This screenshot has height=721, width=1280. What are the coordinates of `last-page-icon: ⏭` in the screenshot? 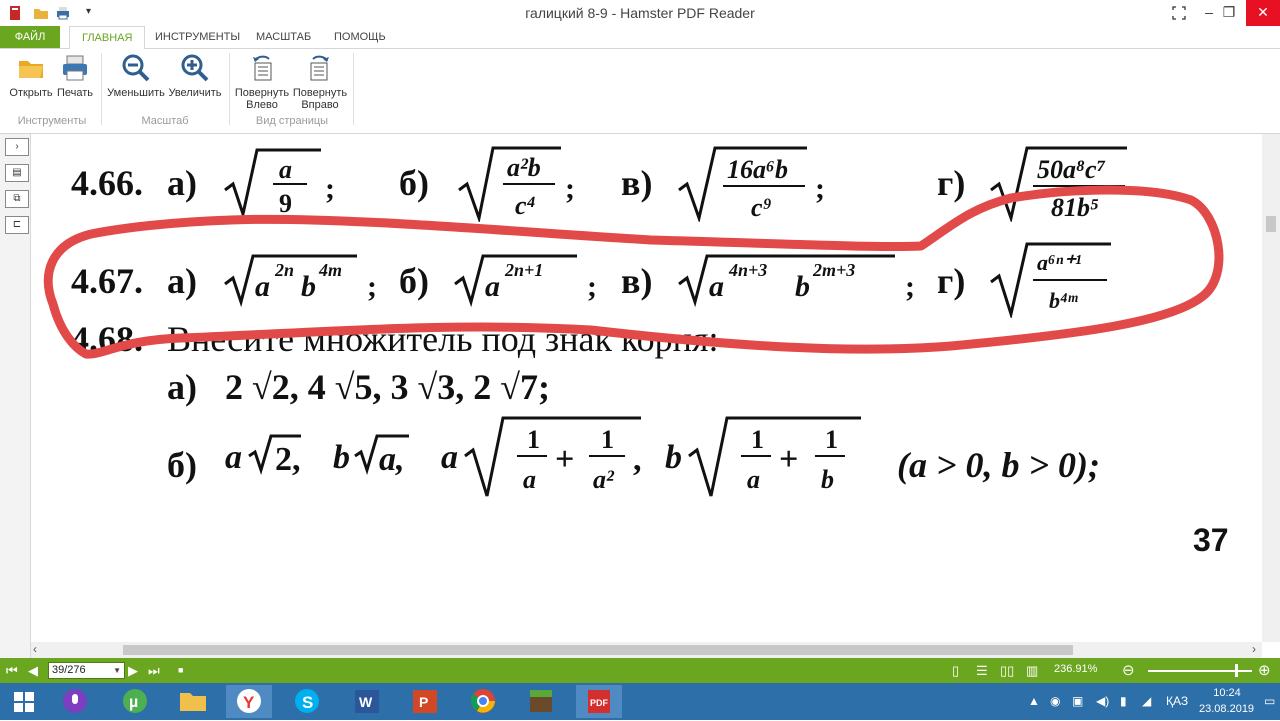 It's located at (154, 671).